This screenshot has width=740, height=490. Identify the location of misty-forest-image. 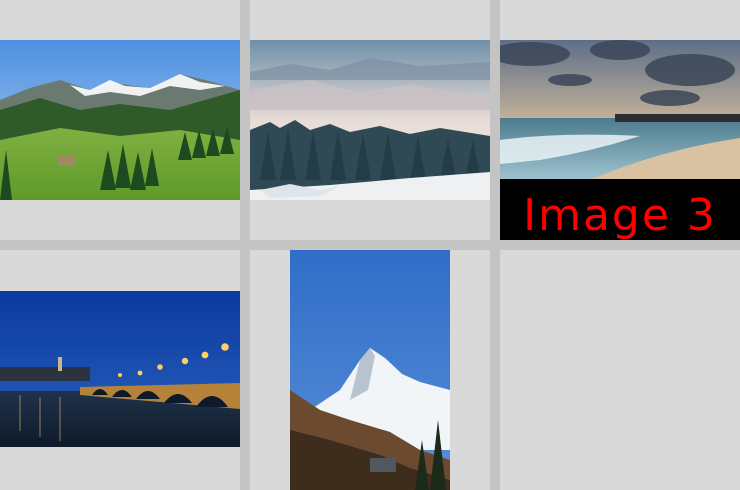
(370, 120).